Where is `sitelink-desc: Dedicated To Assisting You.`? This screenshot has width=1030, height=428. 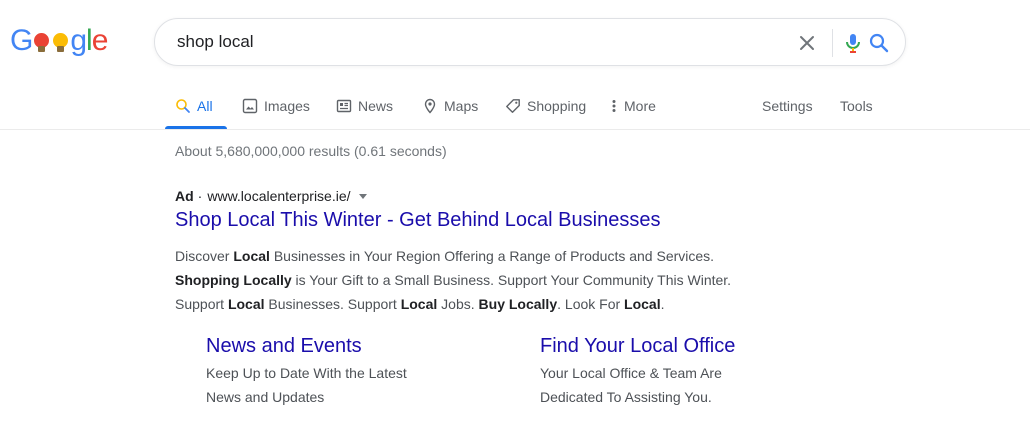 sitelink-desc: Dedicated To Assisting You. is located at coordinates (626, 397).